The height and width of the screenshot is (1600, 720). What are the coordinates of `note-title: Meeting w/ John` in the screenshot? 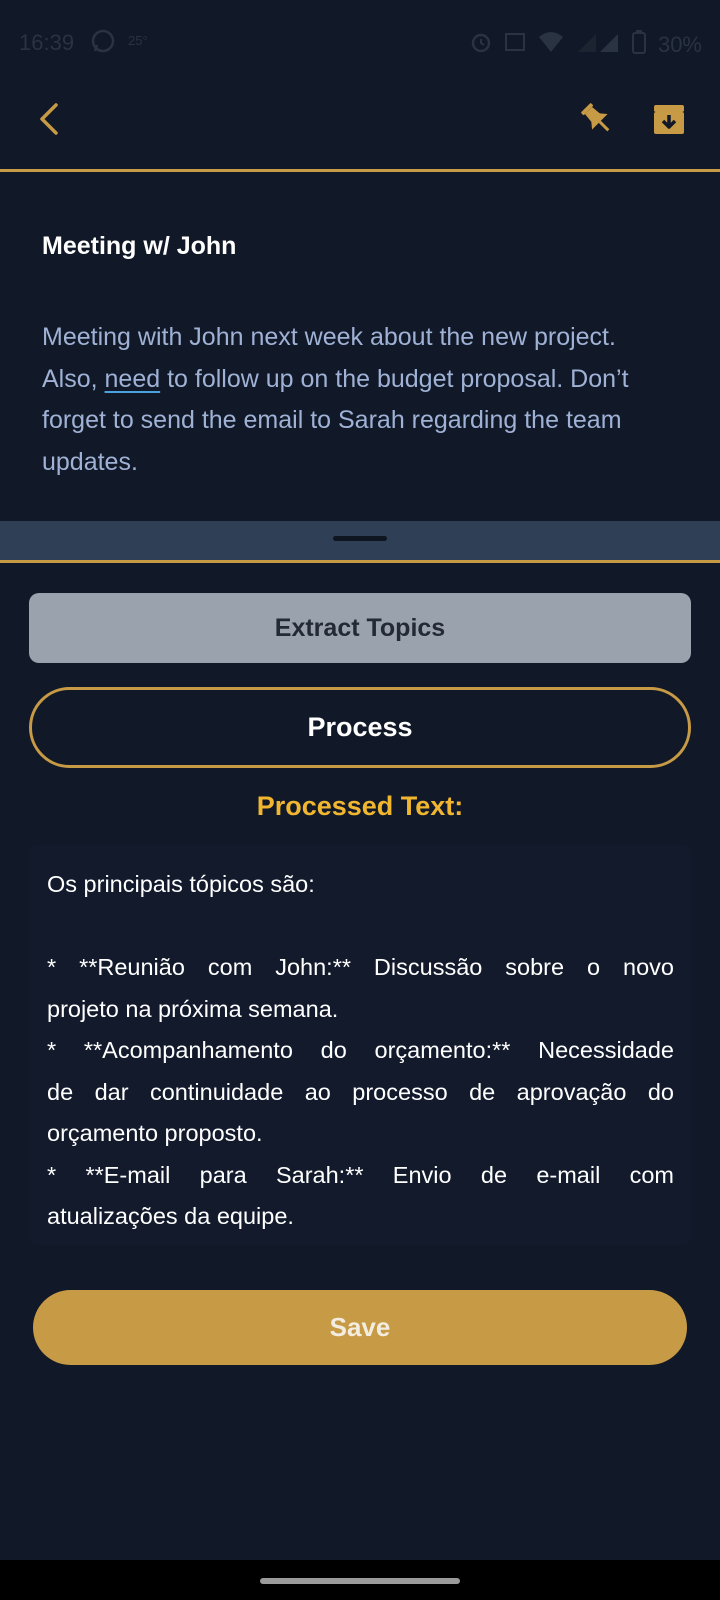 It's located at (139, 246).